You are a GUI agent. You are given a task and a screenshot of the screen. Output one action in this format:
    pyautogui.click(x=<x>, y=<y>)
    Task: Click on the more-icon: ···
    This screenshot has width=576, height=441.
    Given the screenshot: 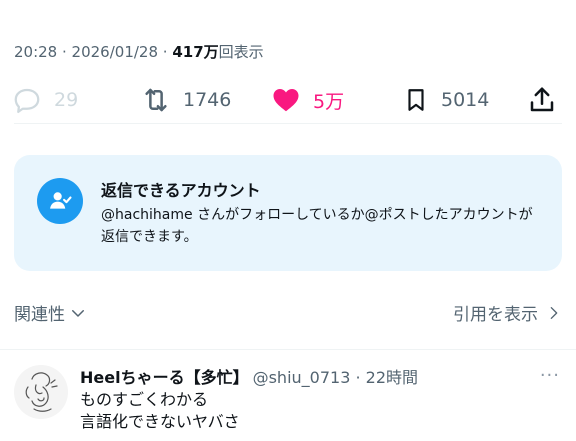 What is the action you would take?
    pyautogui.click(x=550, y=375)
    